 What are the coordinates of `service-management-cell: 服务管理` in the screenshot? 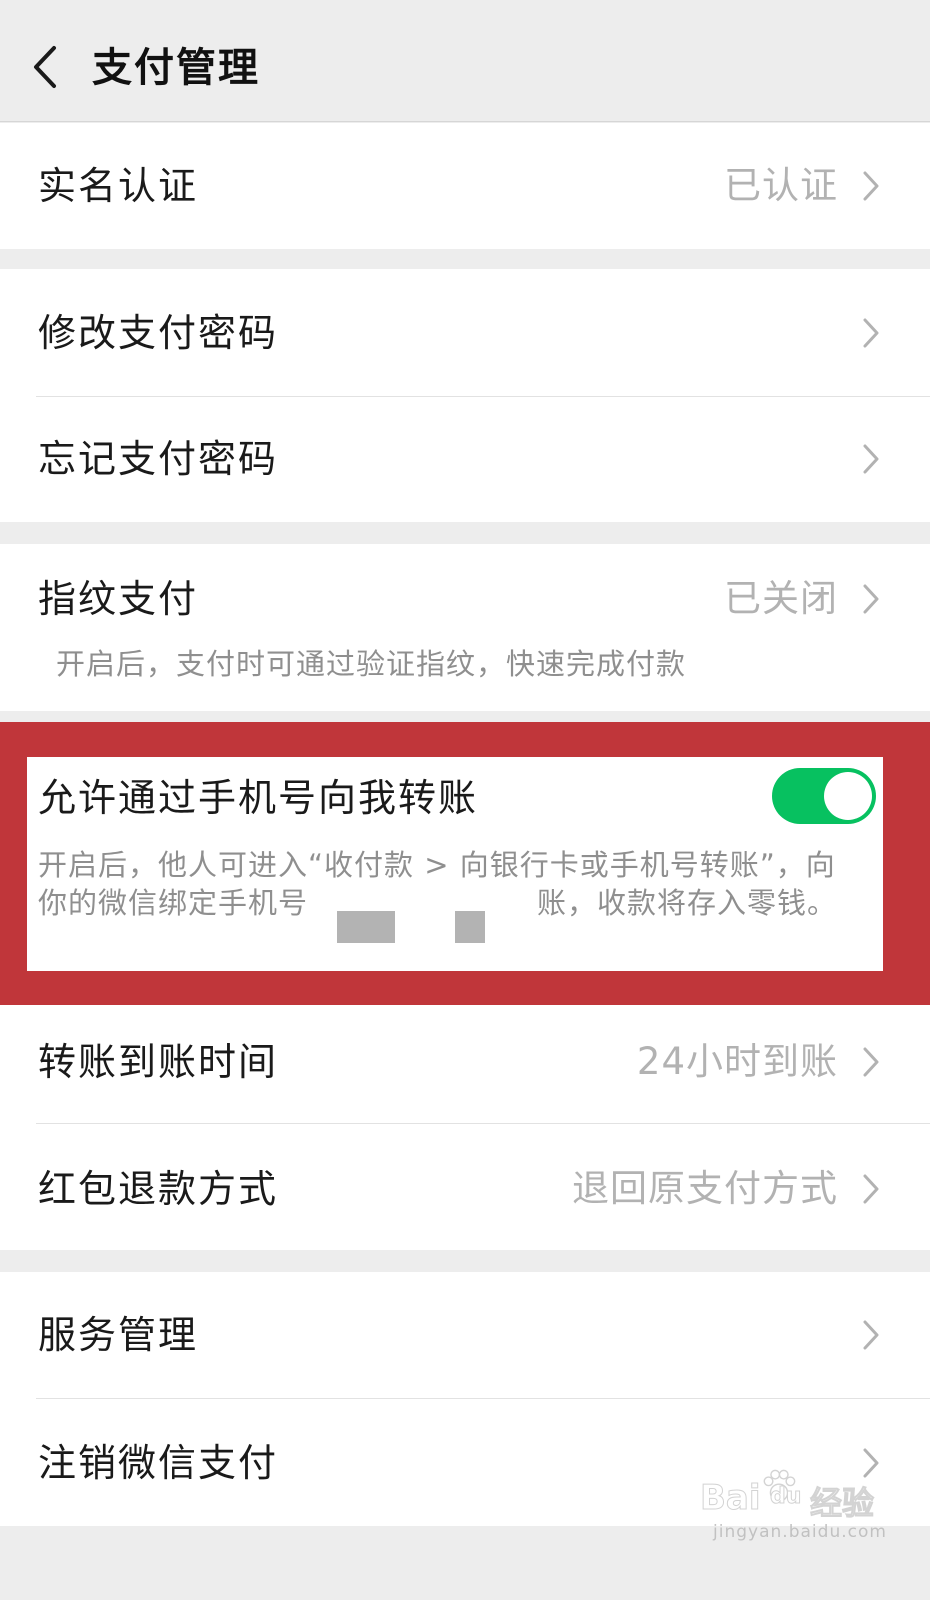 It's located at (465, 1335).